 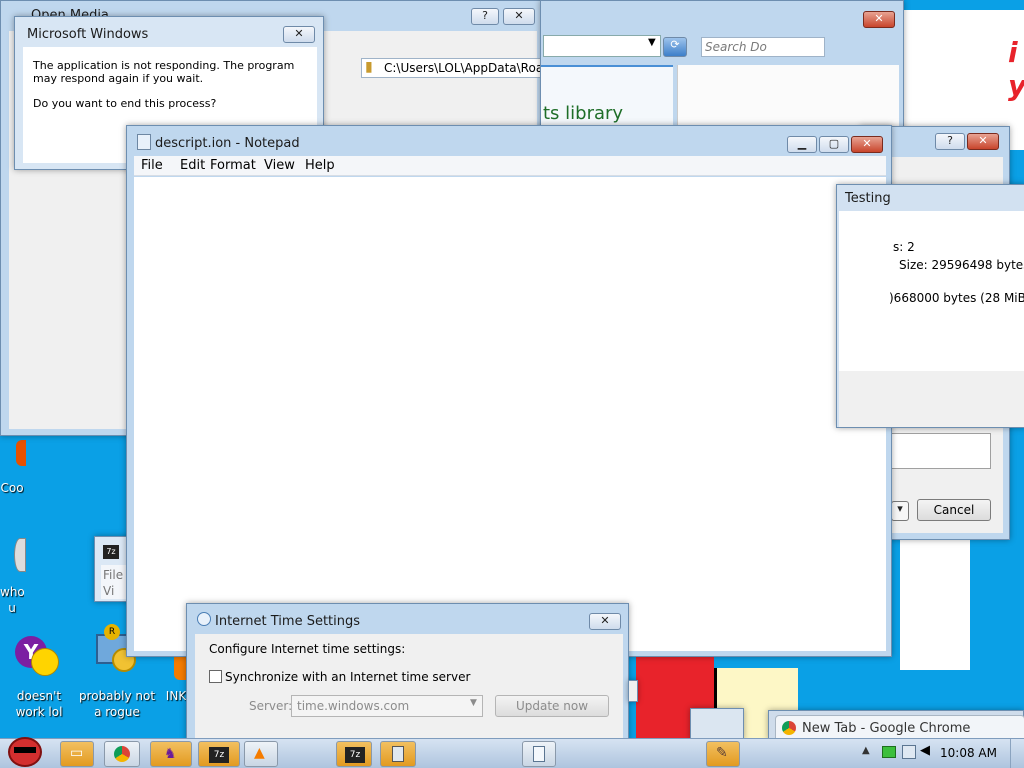 I want to click on desktop-white-block-lower, so click(x=935, y=605).